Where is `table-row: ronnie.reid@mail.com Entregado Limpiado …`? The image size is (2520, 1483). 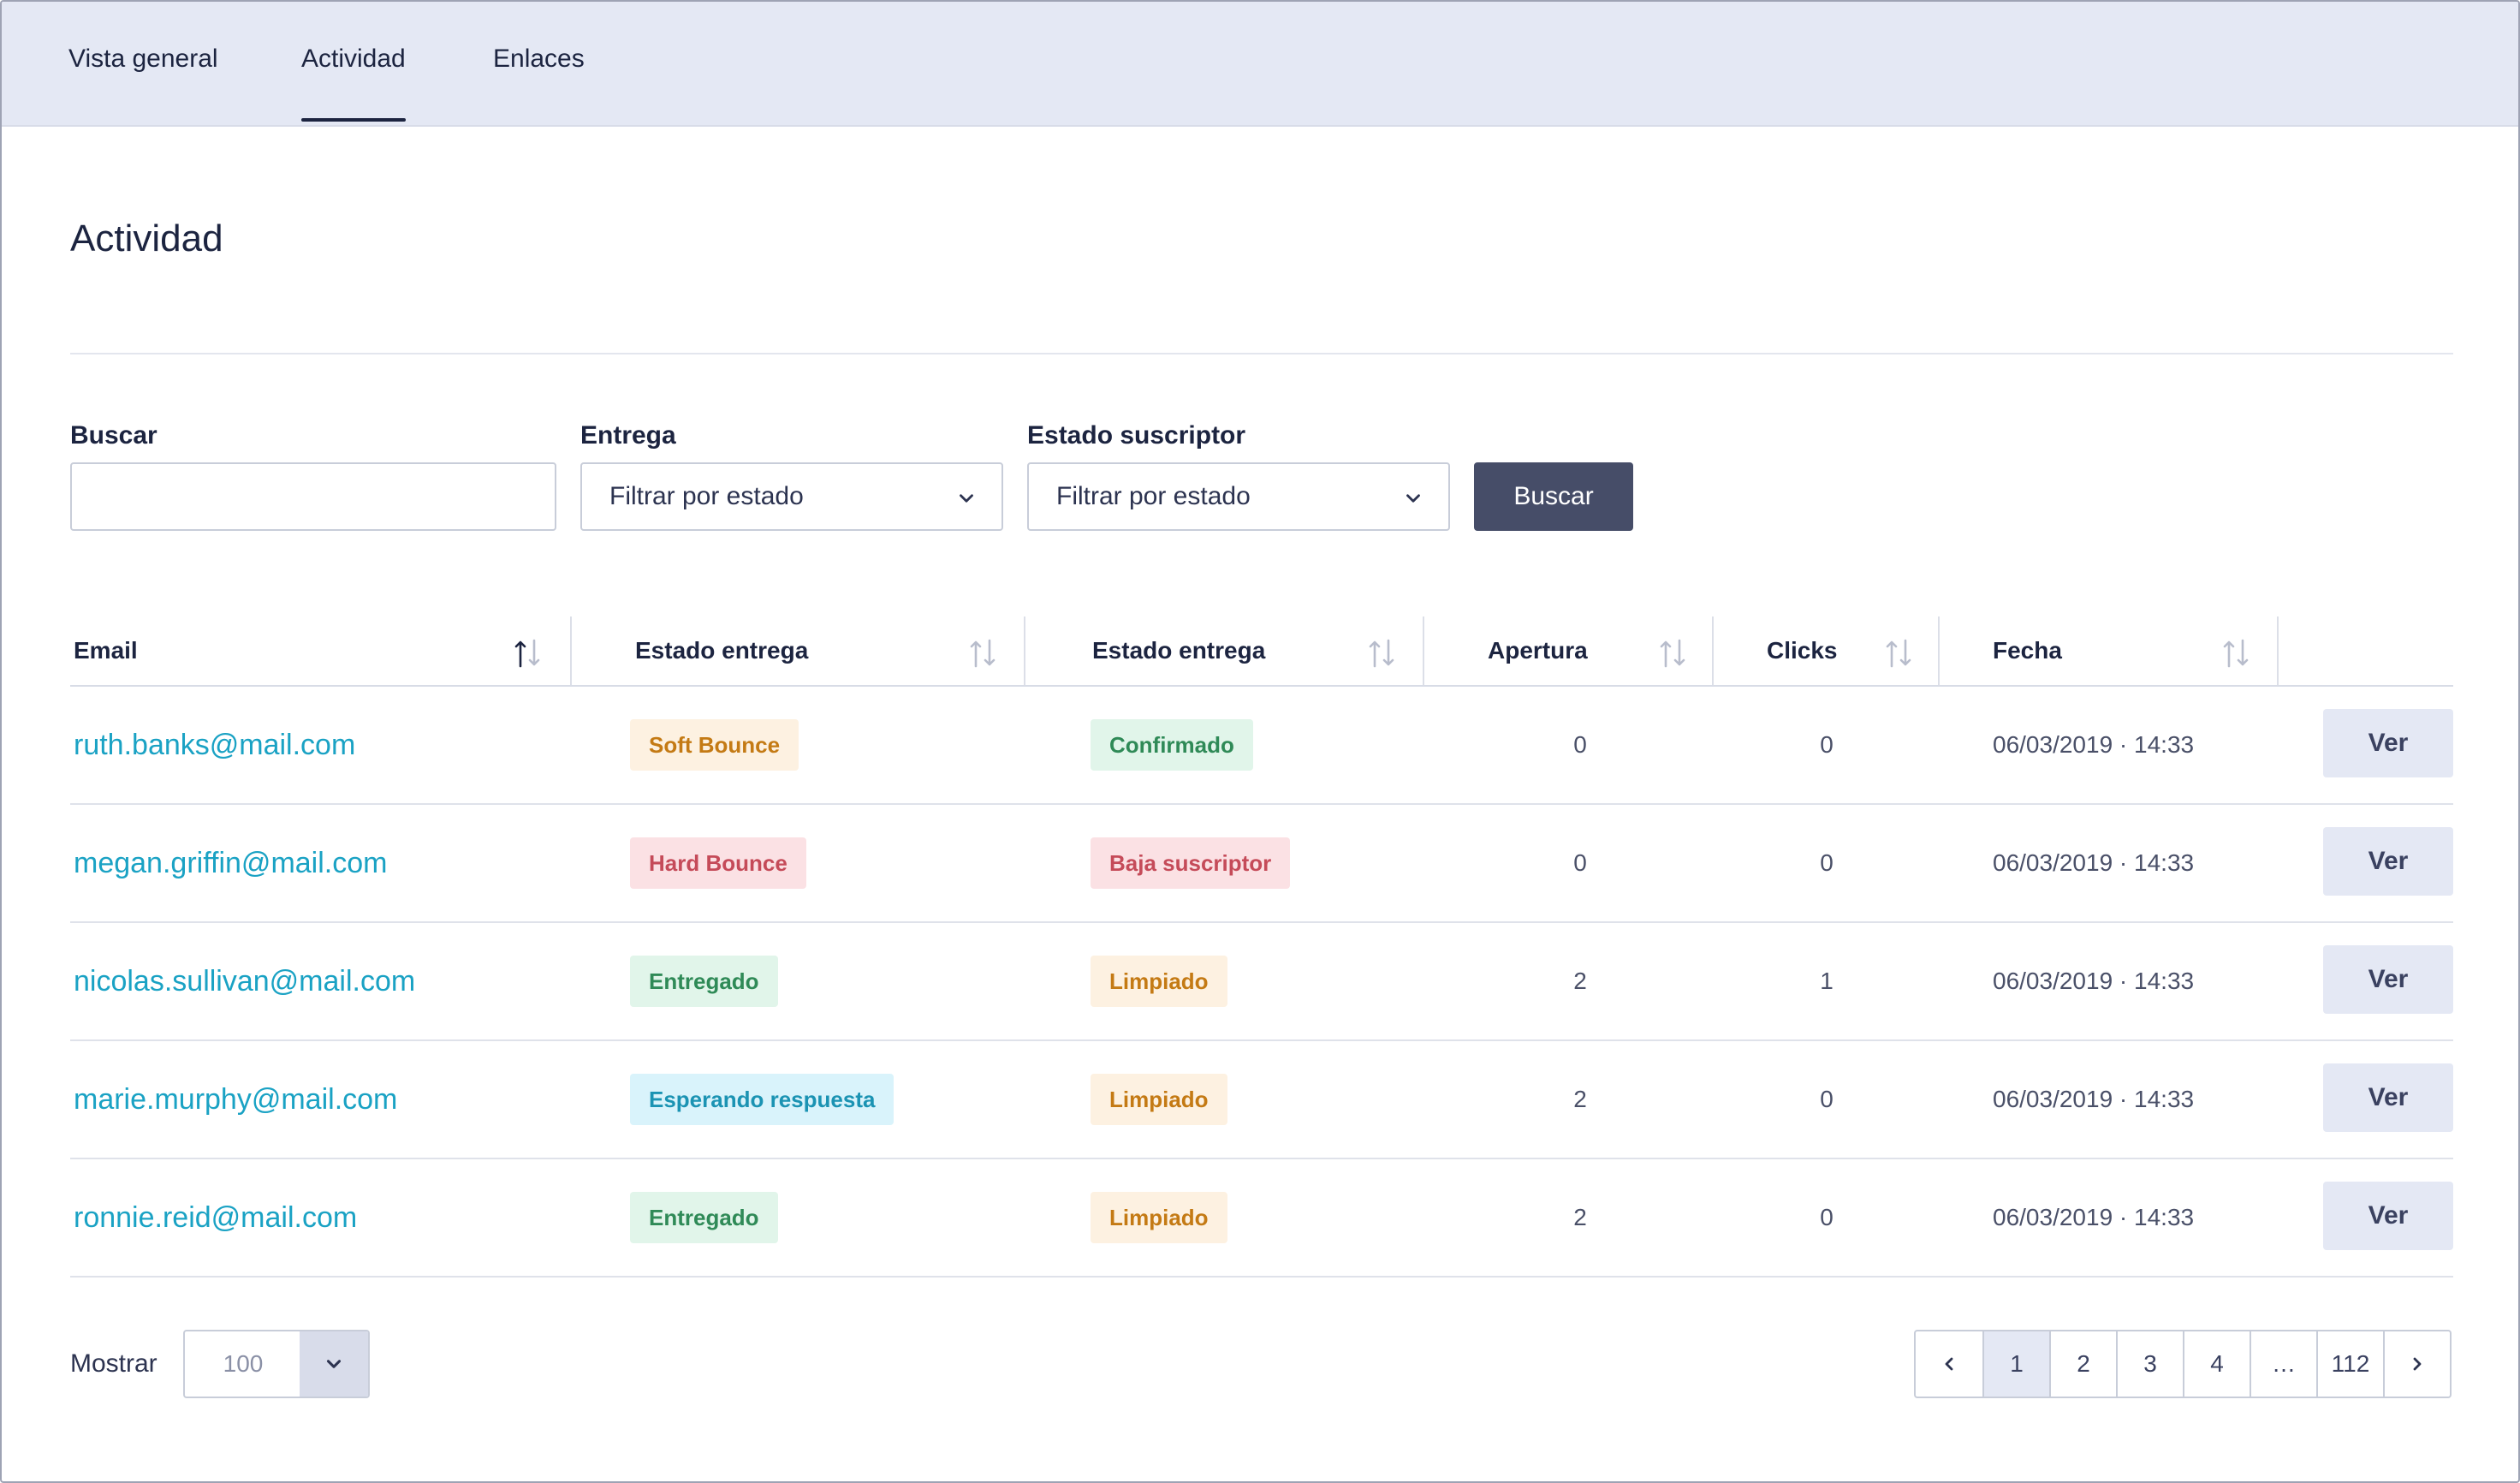
table-row: ronnie.reid@mail.com Entregado Limpiado … is located at coordinates (1262, 1218).